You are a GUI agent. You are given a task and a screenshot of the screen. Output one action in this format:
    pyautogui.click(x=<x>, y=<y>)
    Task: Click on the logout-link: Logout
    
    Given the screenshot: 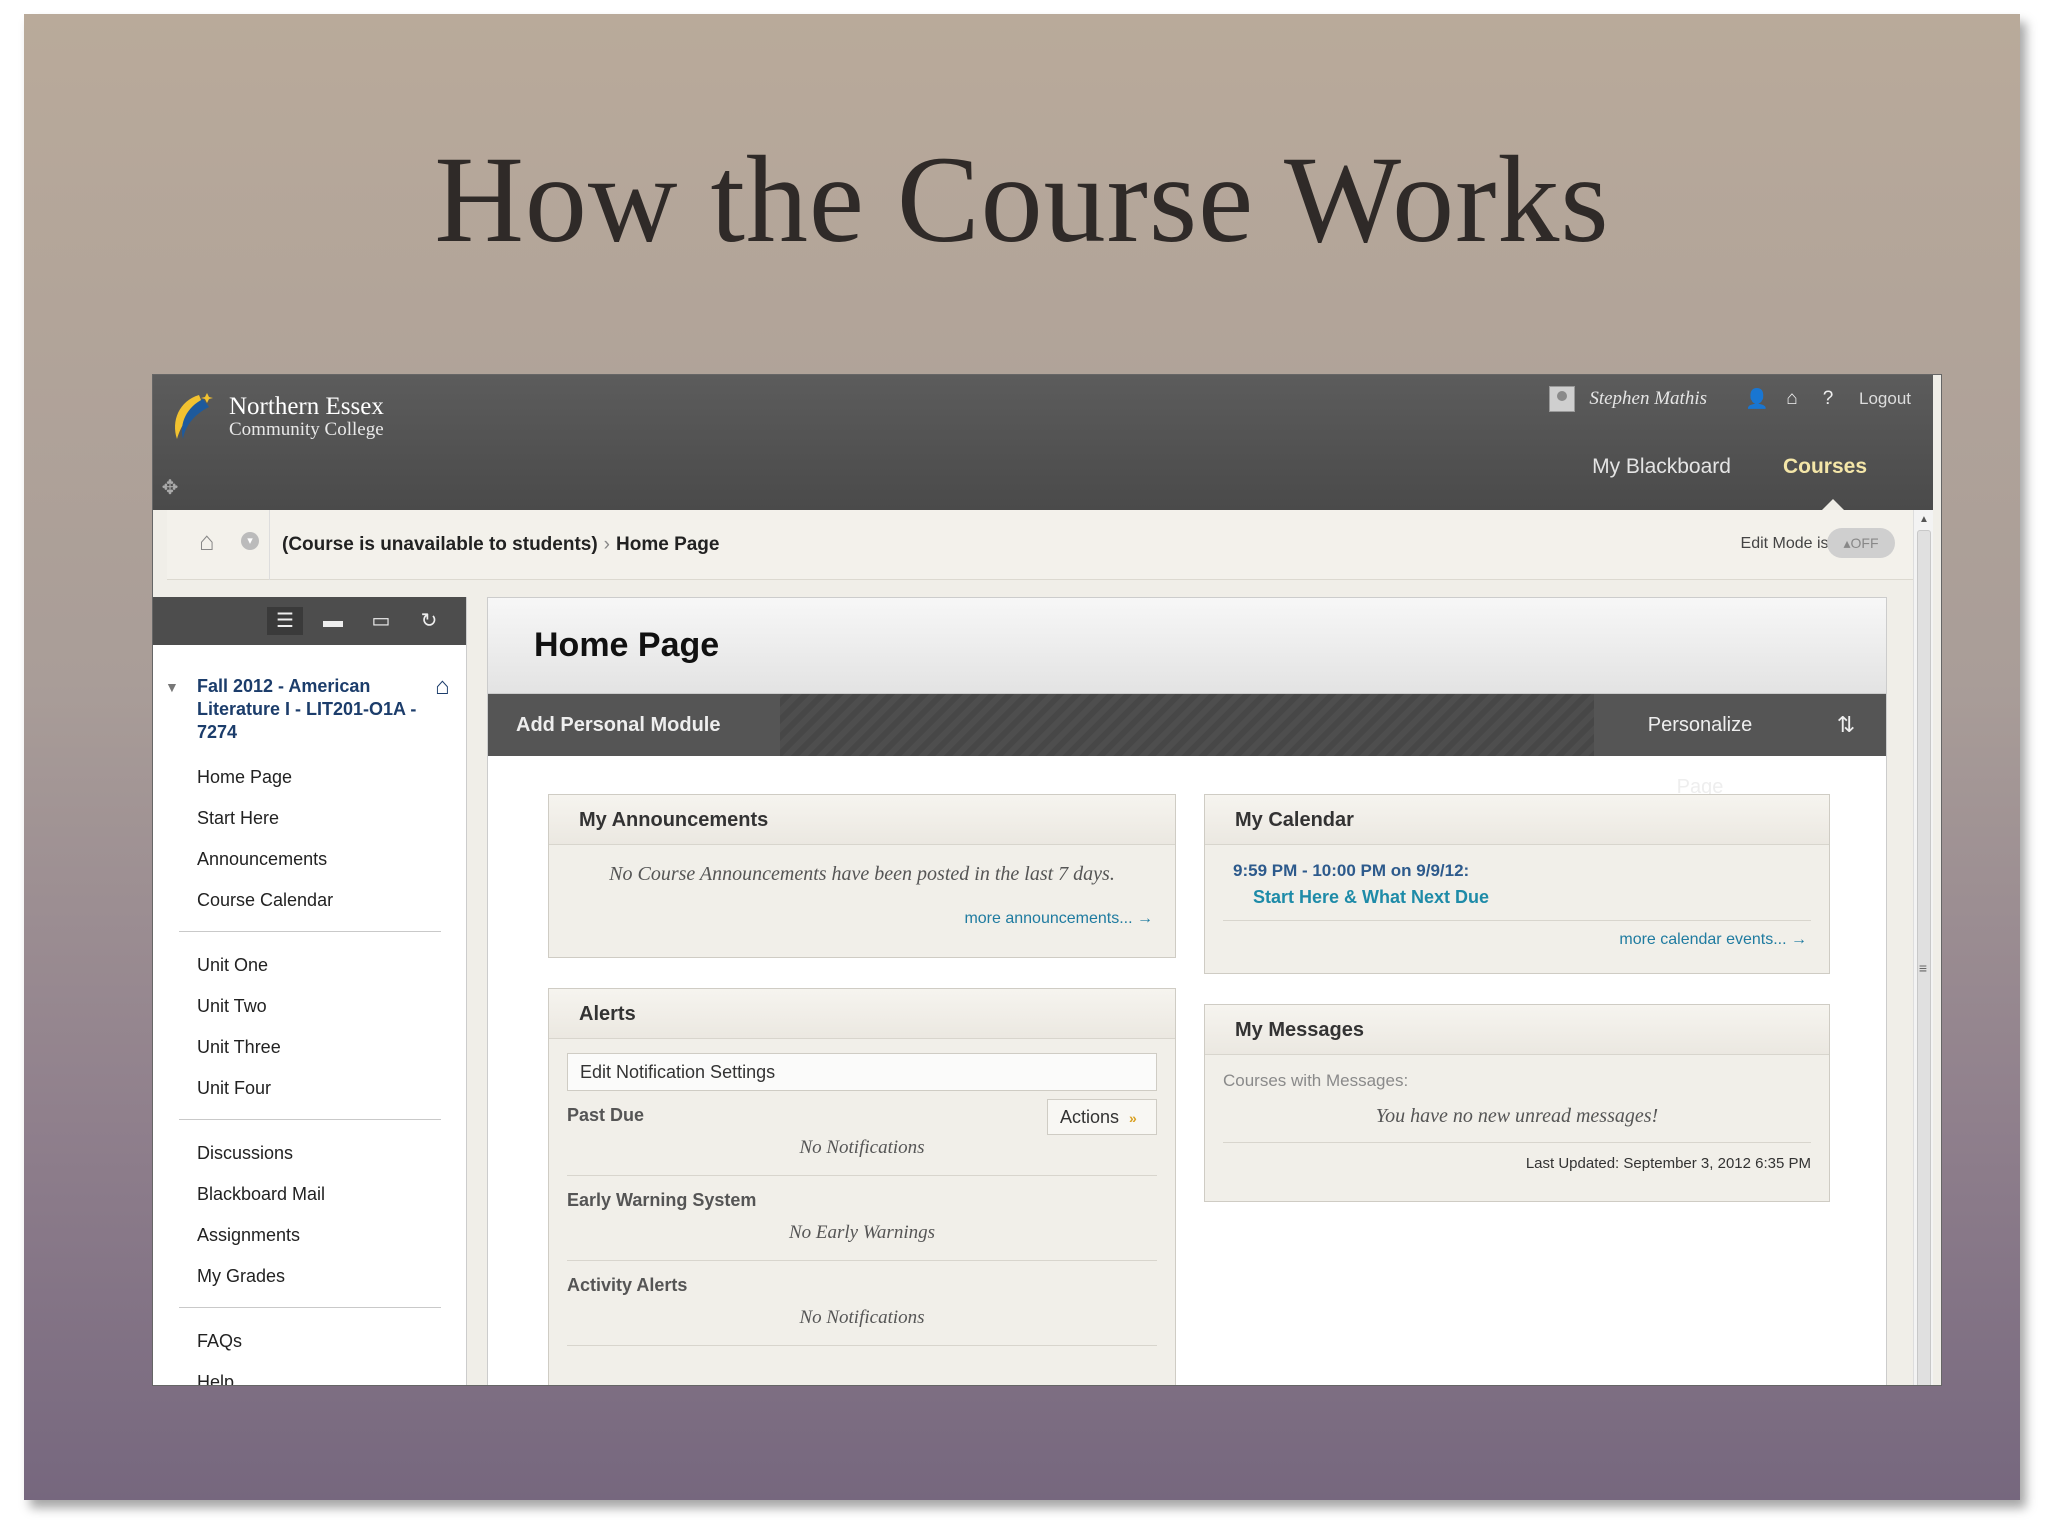 What is the action you would take?
    pyautogui.click(x=1885, y=399)
    